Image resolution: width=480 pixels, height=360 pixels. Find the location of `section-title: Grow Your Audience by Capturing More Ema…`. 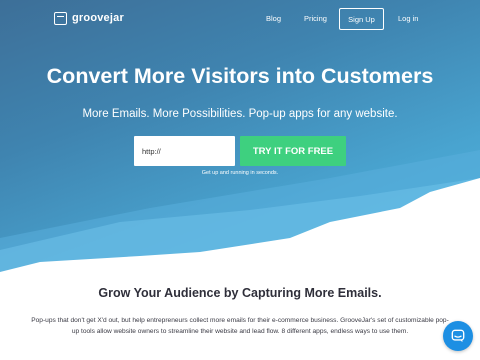

section-title: Grow Your Audience by Capturing More Ema… is located at coordinates (240, 293).